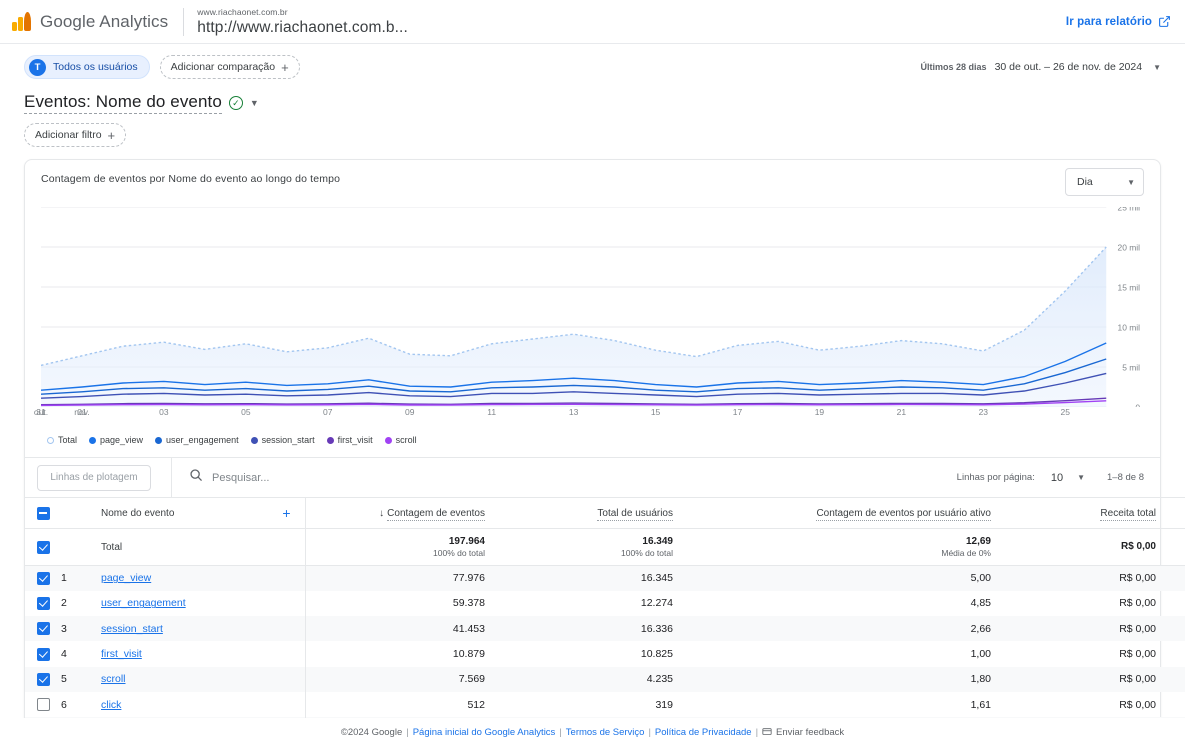 The image size is (1185, 746). Describe the element at coordinates (122, 440) in the screenshot. I see `legend-label: page_view` at that location.